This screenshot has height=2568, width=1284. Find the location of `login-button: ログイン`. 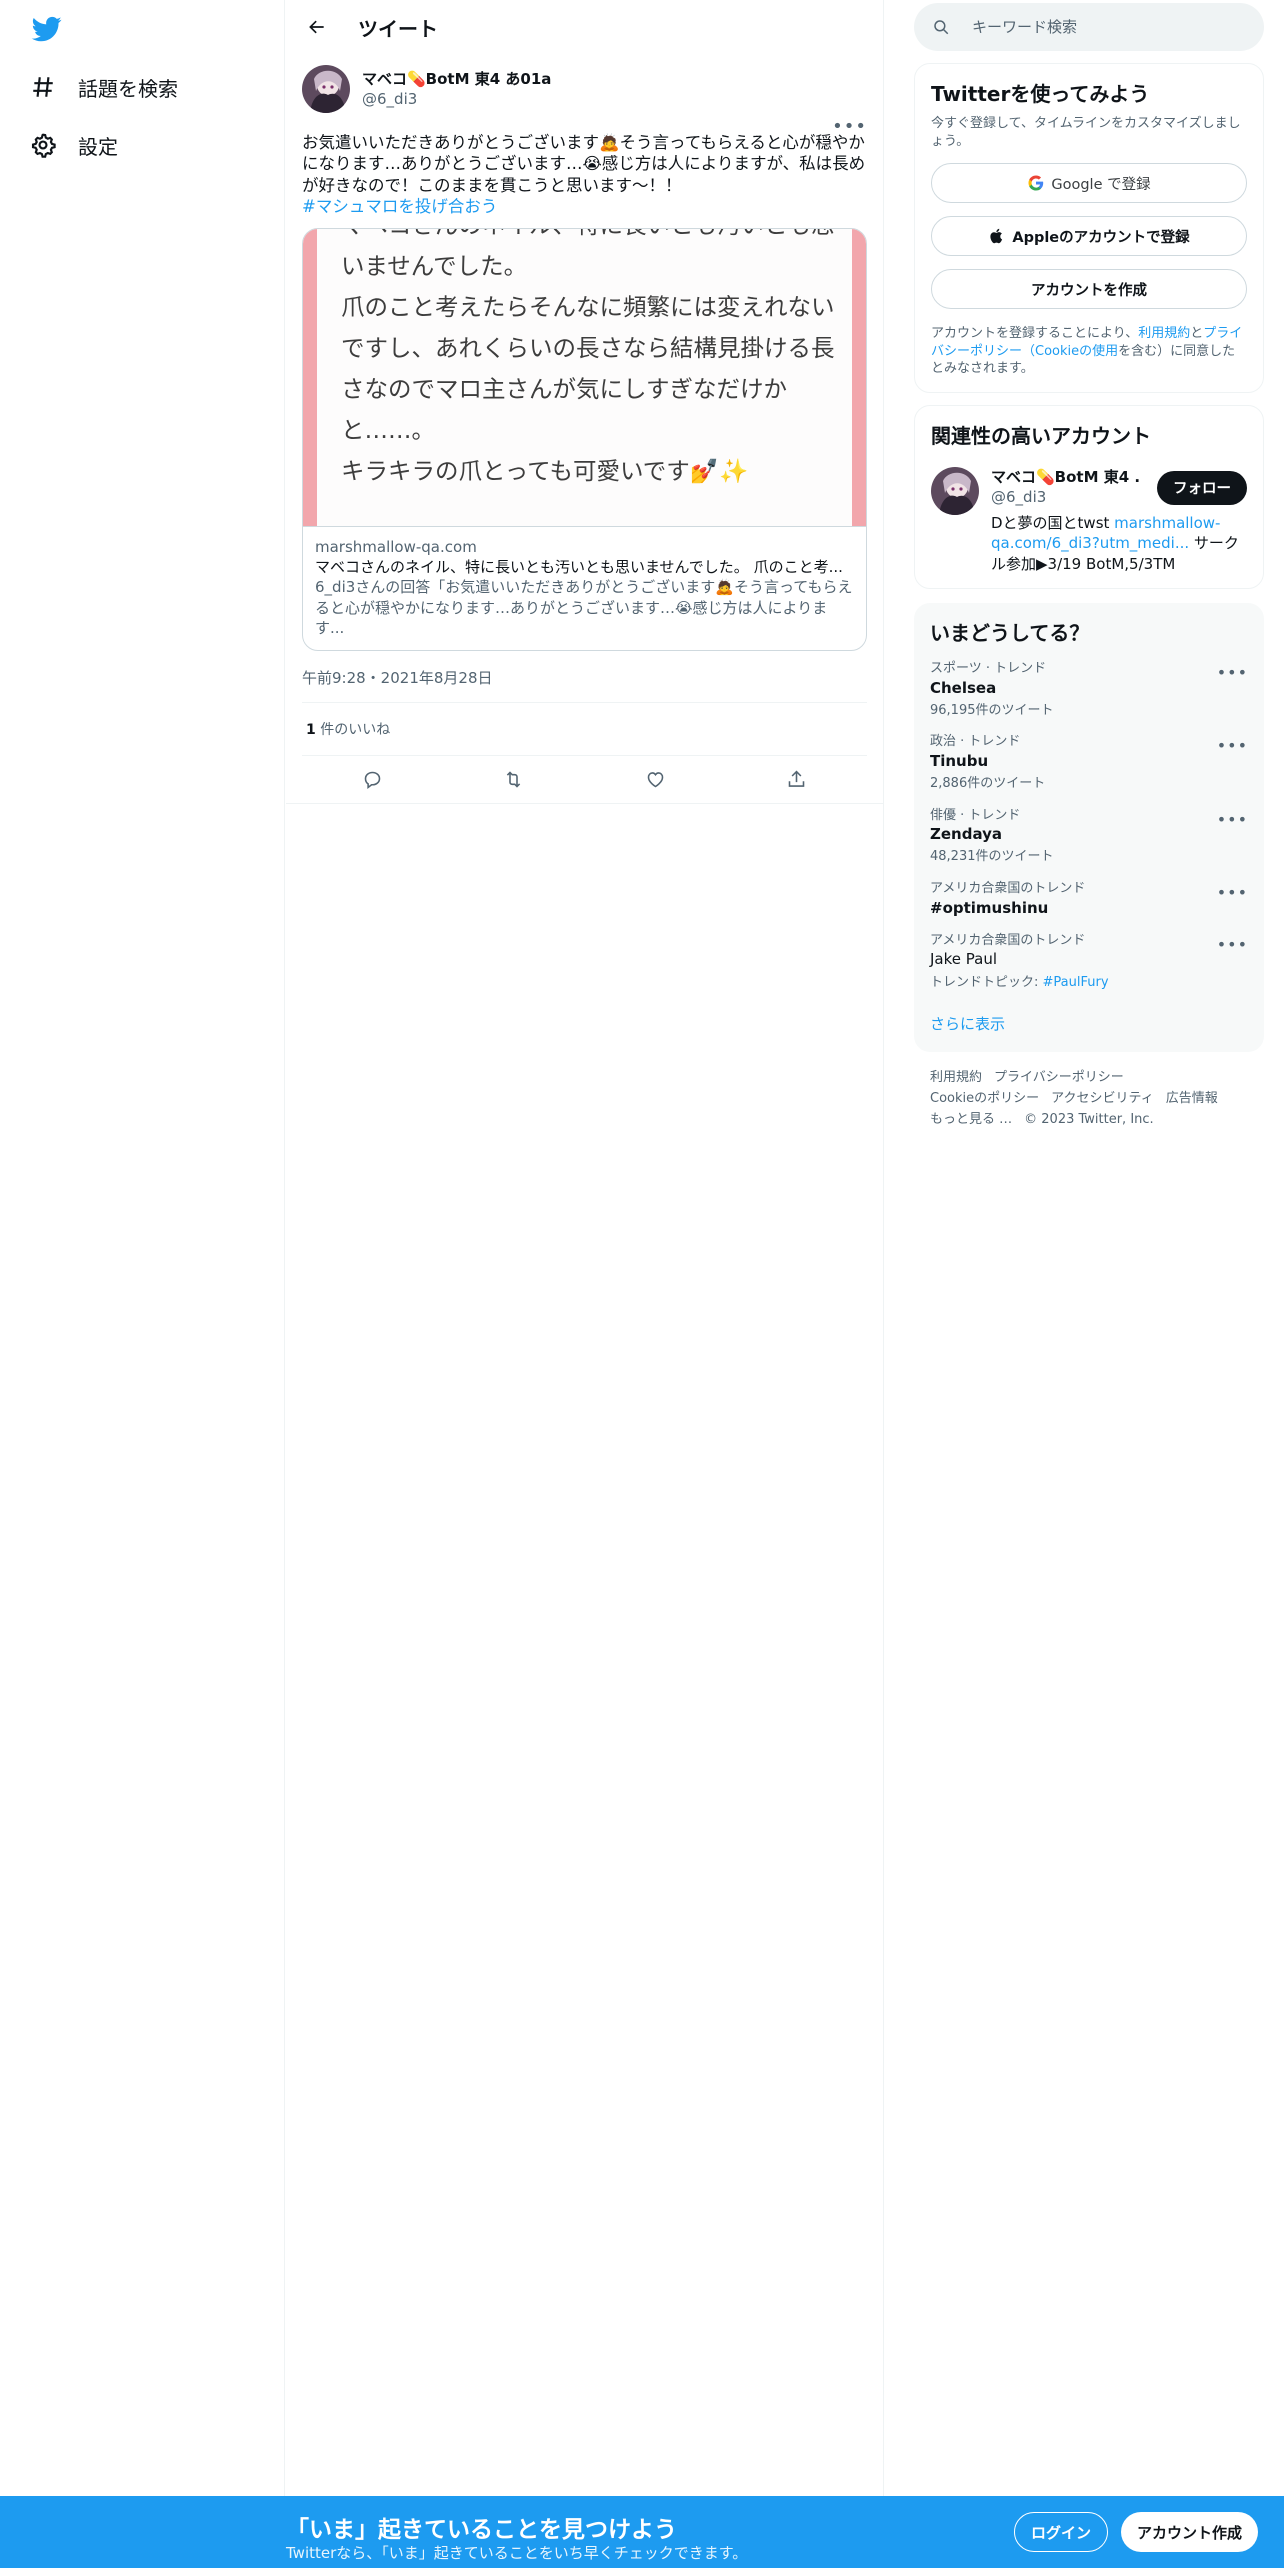

login-button: ログイン is located at coordinates (1061, 2532).